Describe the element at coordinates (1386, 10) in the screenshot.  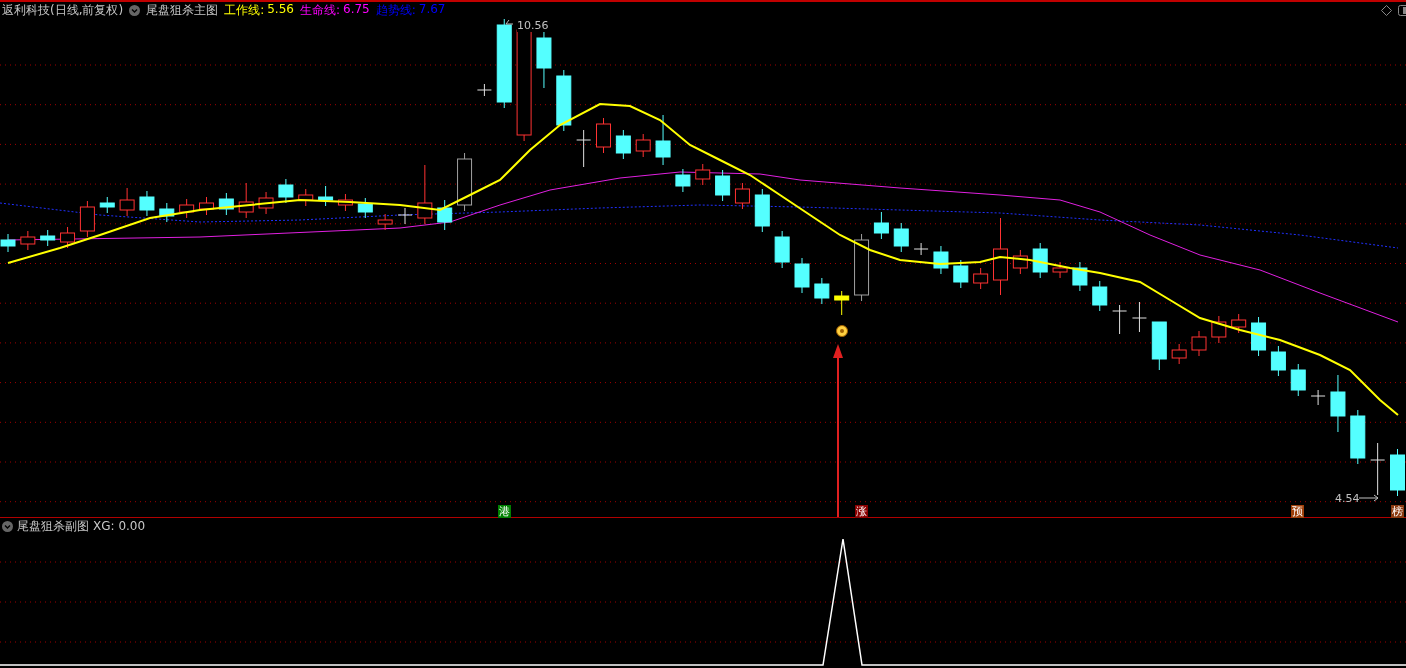
I see `diamond-icon` at that location.